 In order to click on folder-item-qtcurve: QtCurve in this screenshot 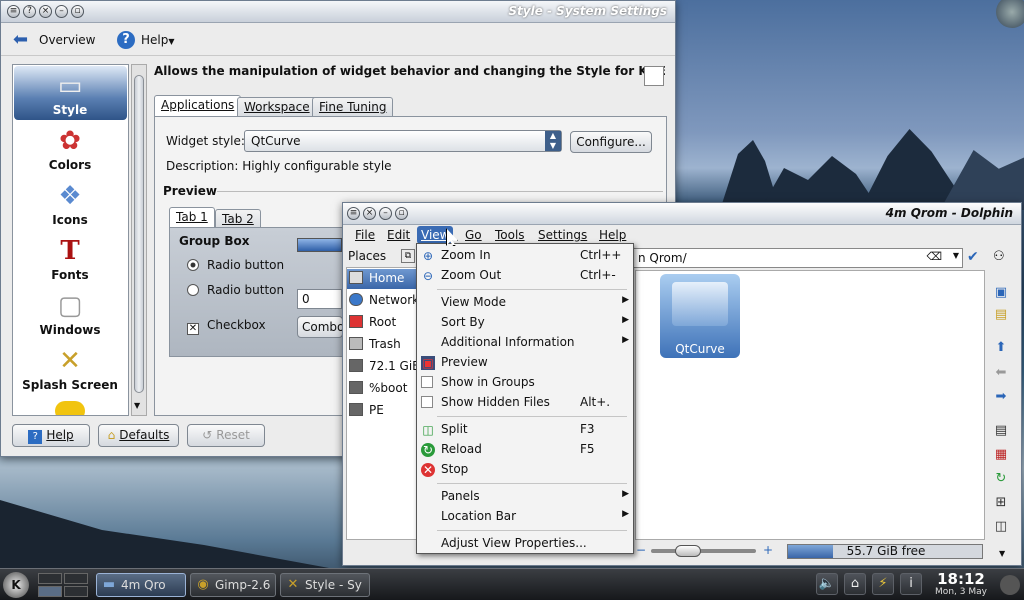, I will do `click(700, 316)`.